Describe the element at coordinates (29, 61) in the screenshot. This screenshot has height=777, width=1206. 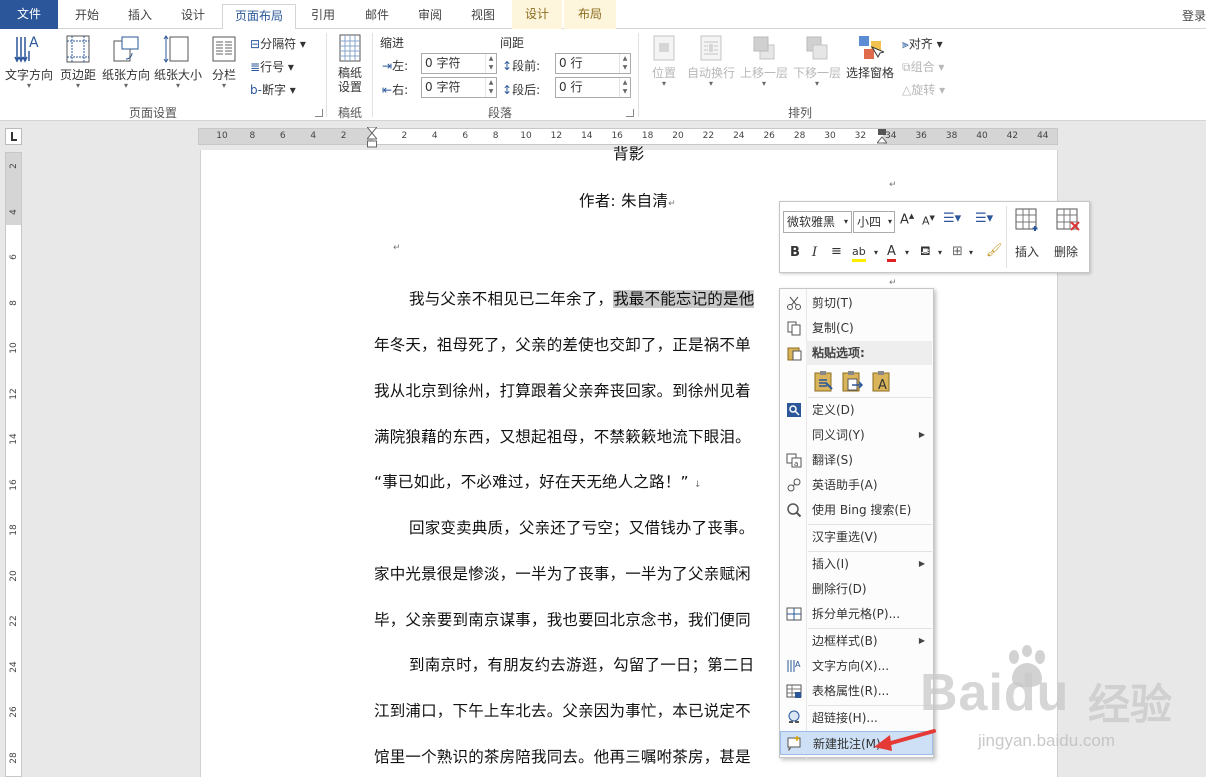
I see `text-direction-button: A 文字方向 ▾` at that location.